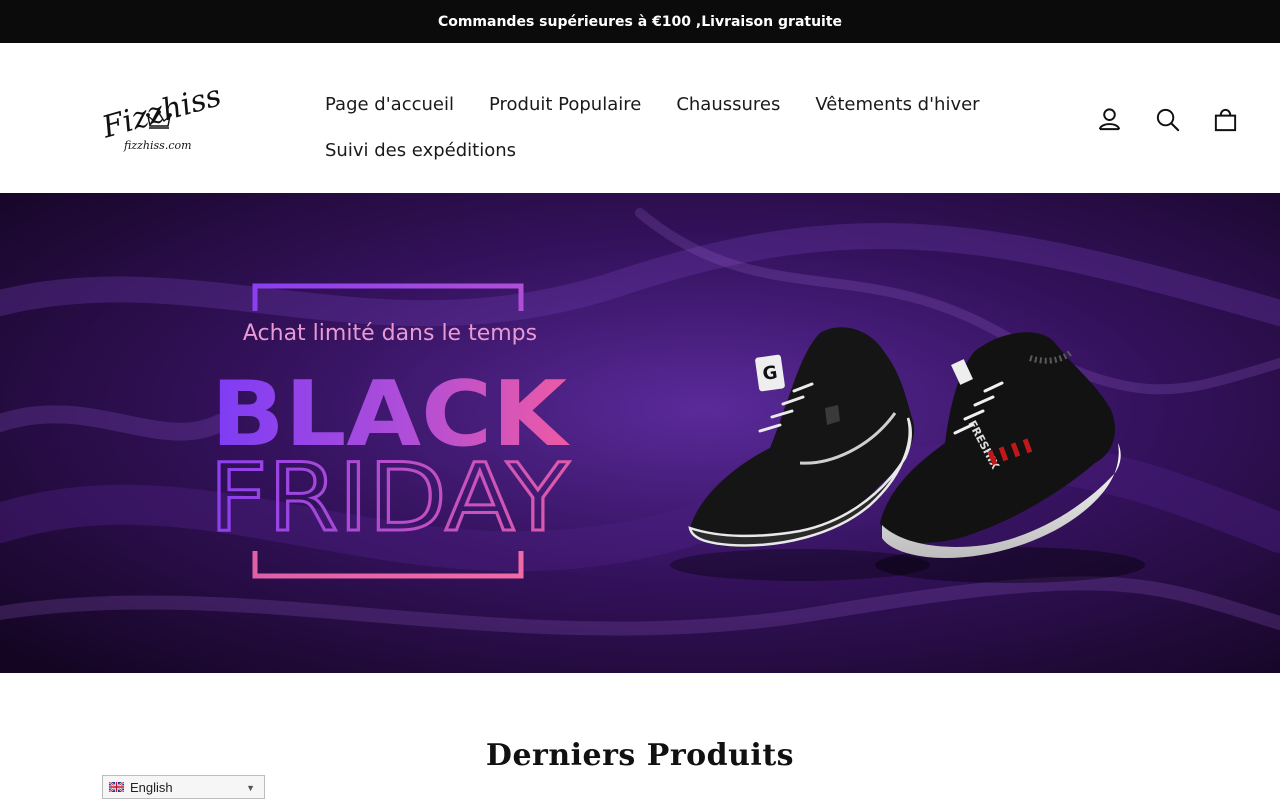 The width and height of the screenshot is (1280, 800). I want to click on logo-wordmark: Fizzhiss, so click(161, 111).